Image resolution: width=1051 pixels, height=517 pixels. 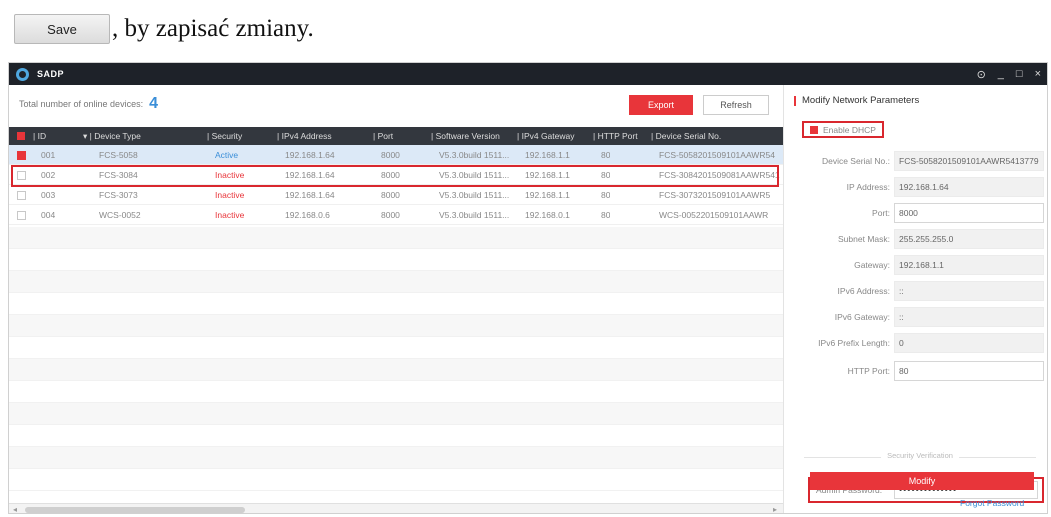 What do you see at coordinates (863, 291) in the screenshot?
I see `field-label: IPv6 Address:` at bounding box center [863, 291].